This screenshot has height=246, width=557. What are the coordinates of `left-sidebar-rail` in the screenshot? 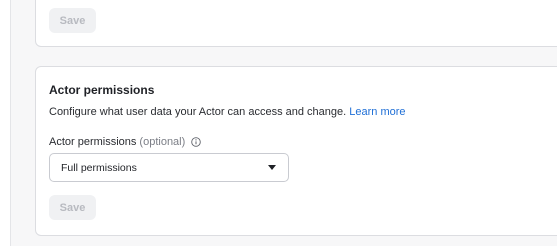 It's located at (5, 123).